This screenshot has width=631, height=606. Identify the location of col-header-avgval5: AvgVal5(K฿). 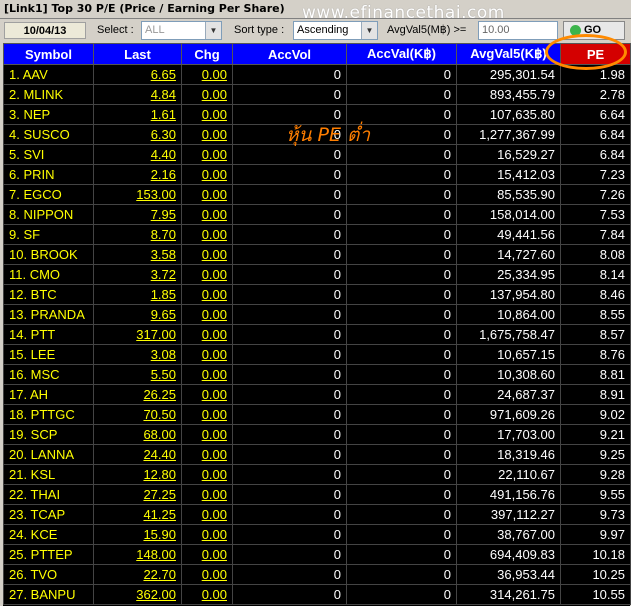
(508, 54).